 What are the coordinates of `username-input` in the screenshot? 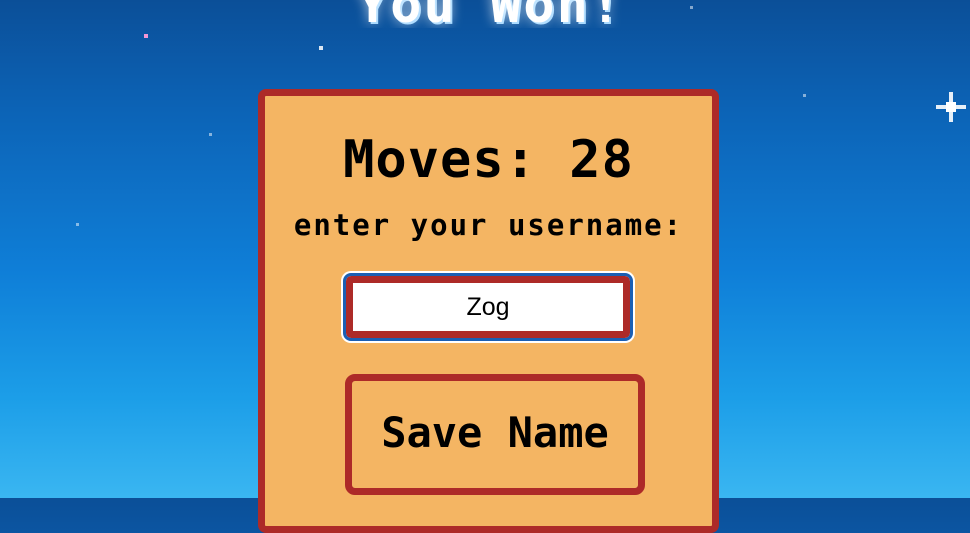 It's located at (488, 307).